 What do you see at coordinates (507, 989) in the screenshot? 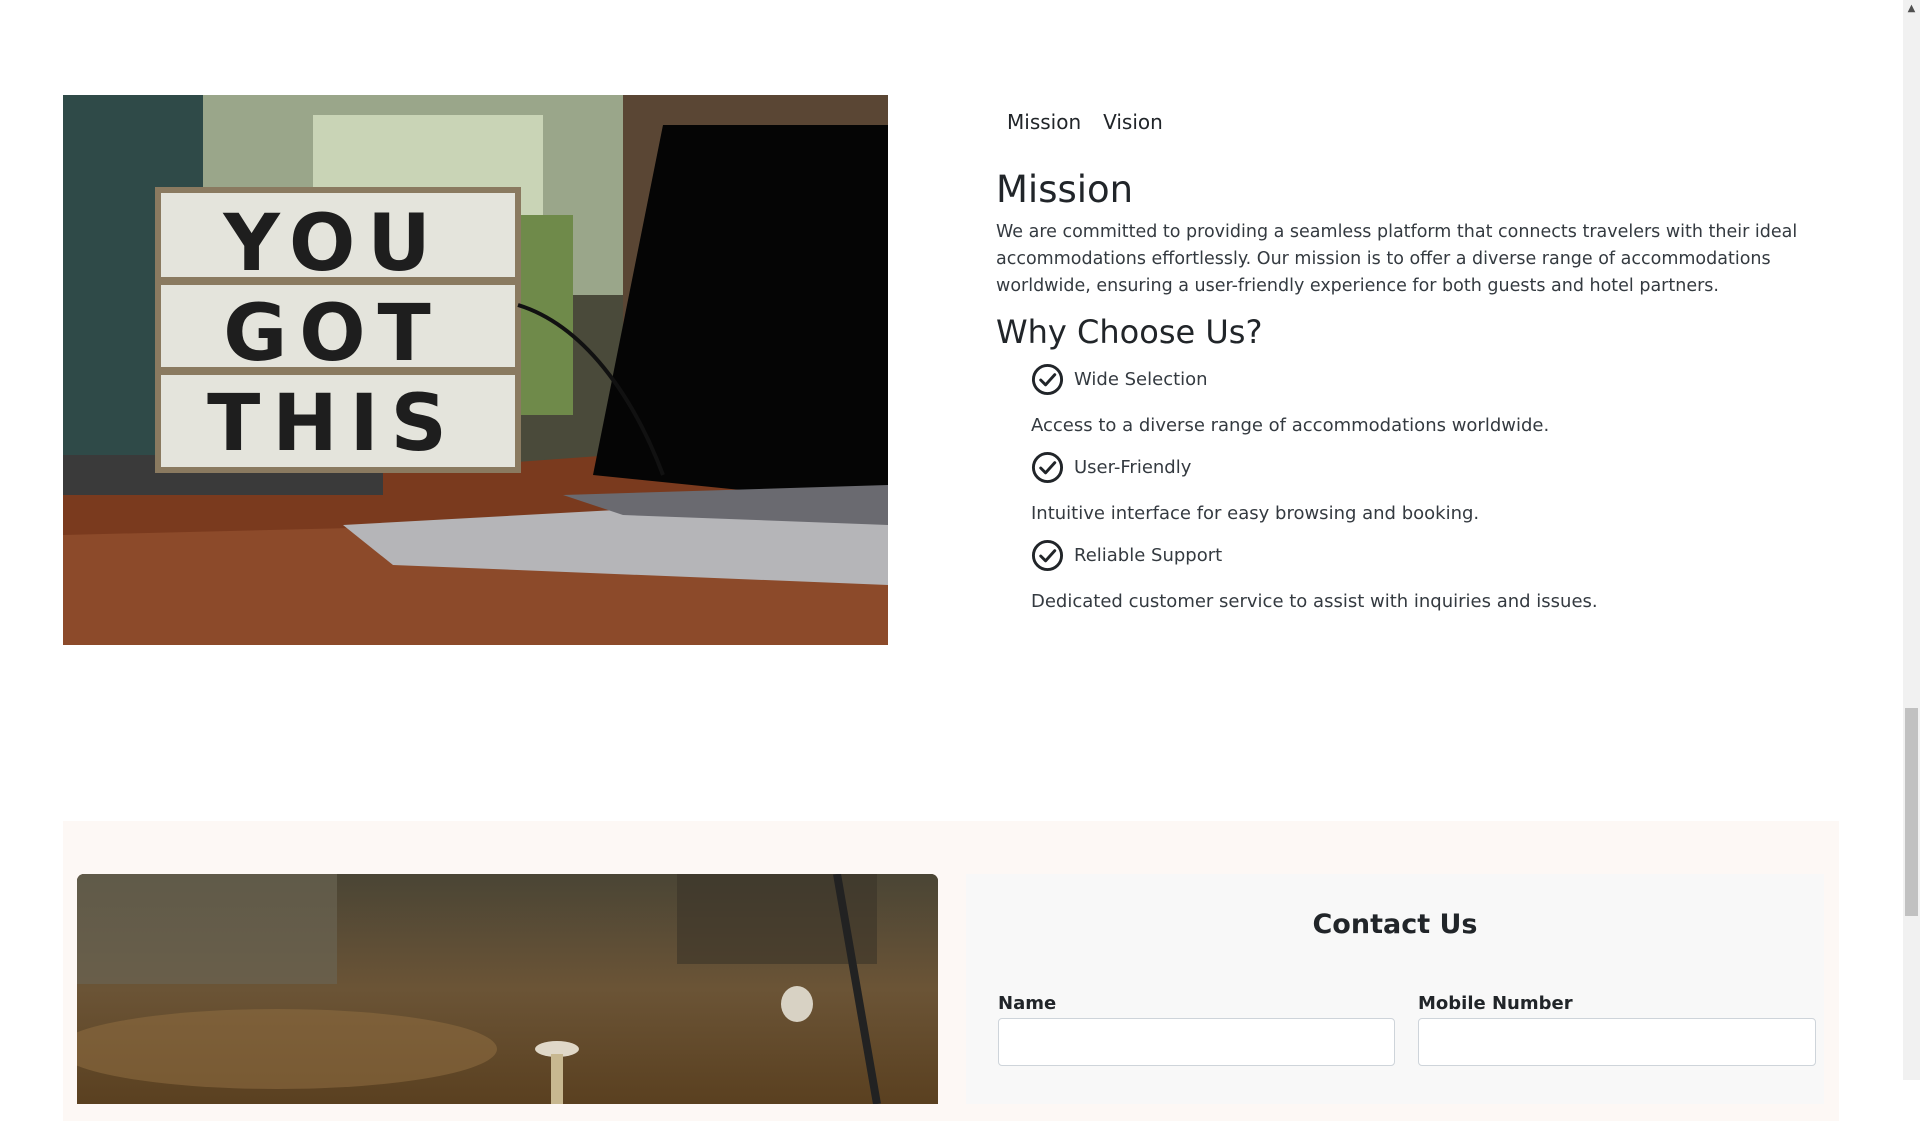
I see `contact-image` at bounding box center [507, 989].